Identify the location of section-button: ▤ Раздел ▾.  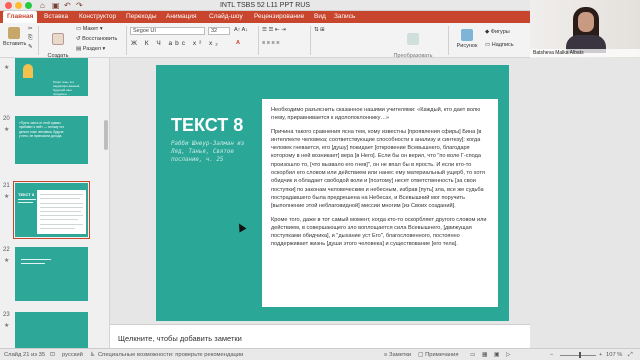
(90, 49).